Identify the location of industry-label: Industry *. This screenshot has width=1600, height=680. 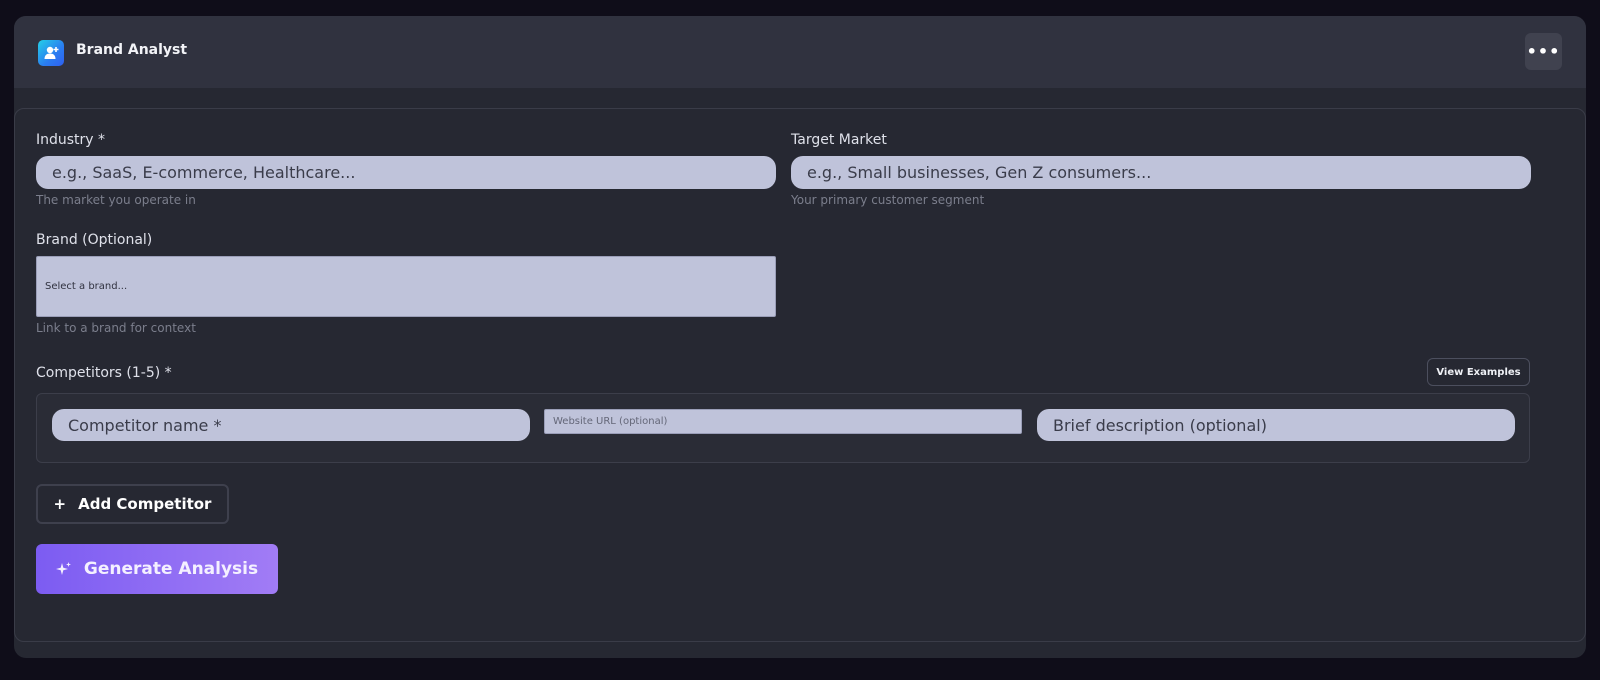
(71, 140).